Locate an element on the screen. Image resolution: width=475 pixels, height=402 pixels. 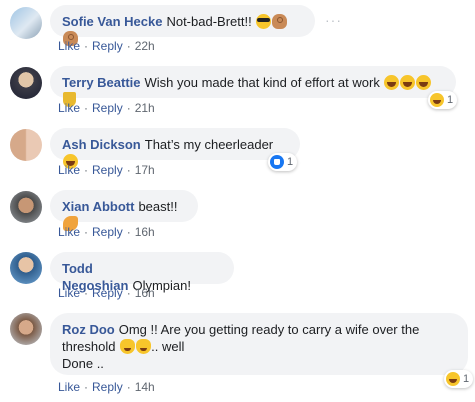
comment-actions: Like · Reply · 14h is located at coordinates (106, 387).